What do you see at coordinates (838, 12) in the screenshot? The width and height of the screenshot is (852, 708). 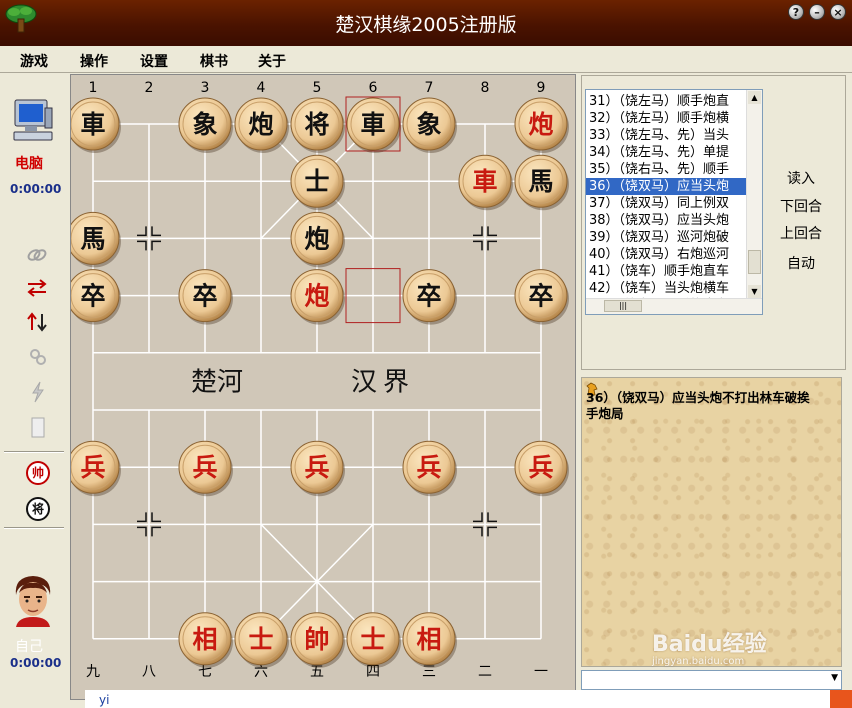 I see `close-button: ×` at bounding box center [838, 12].